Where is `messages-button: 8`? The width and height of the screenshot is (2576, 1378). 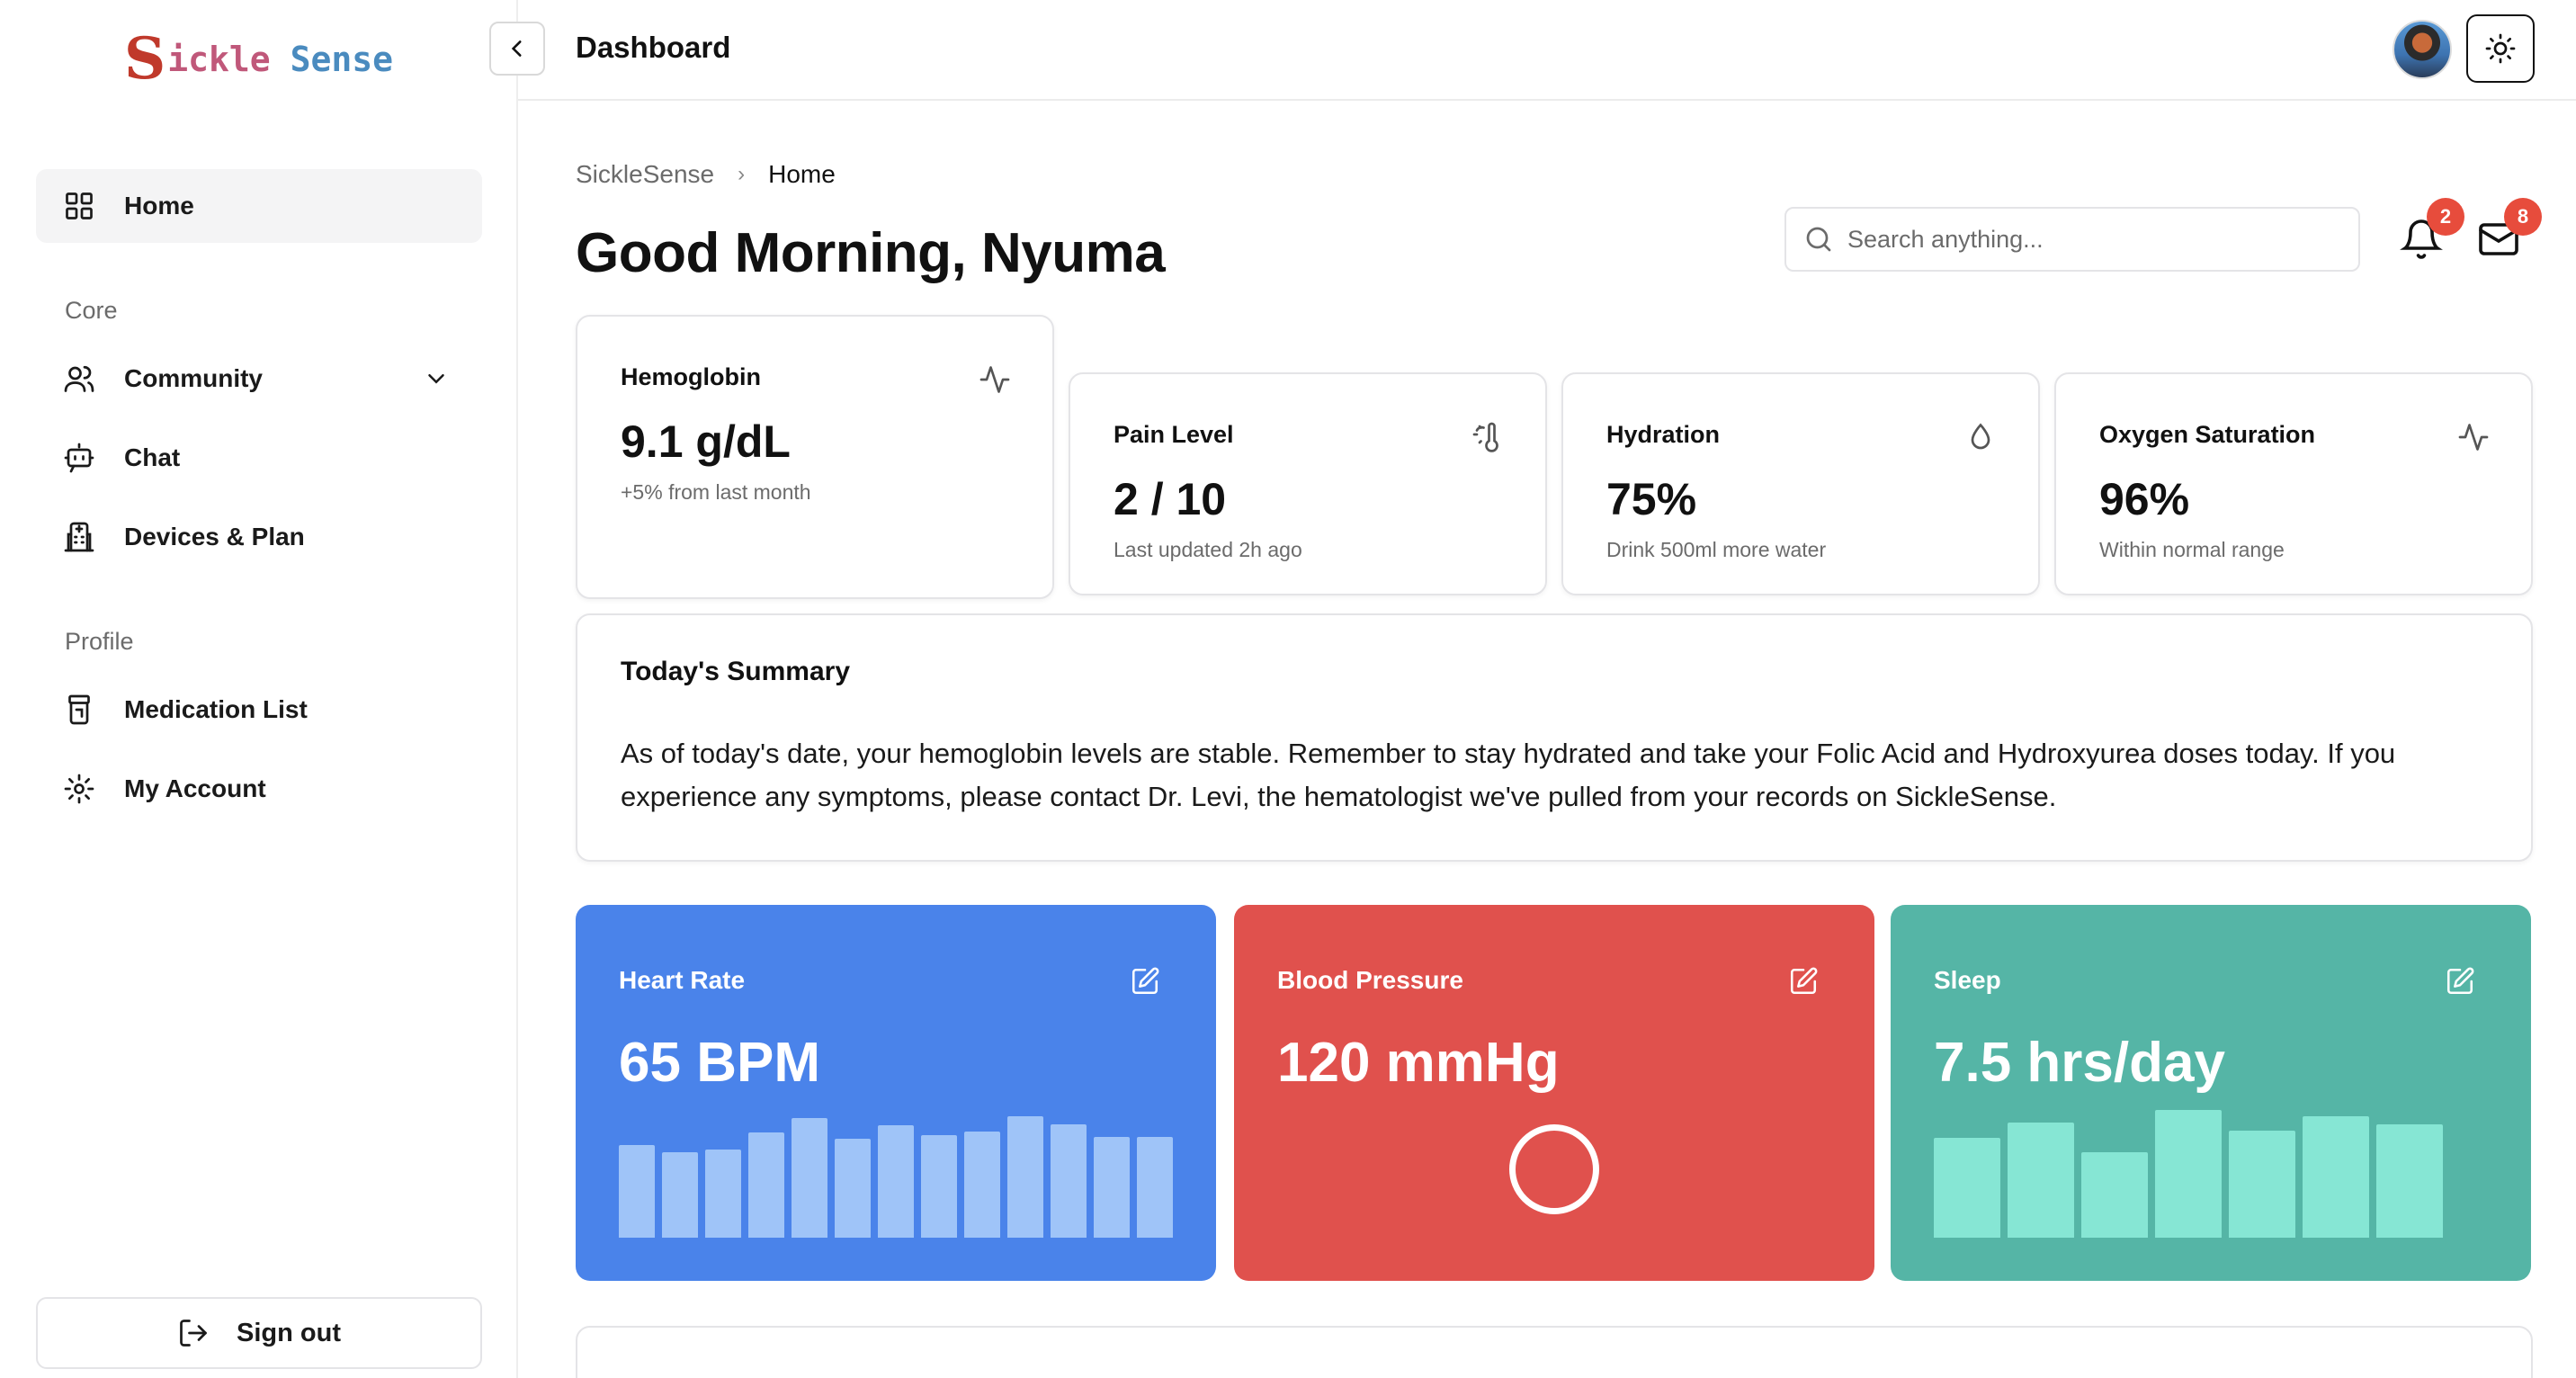 messages-button: 8 is located at coordinates (2507, 230).